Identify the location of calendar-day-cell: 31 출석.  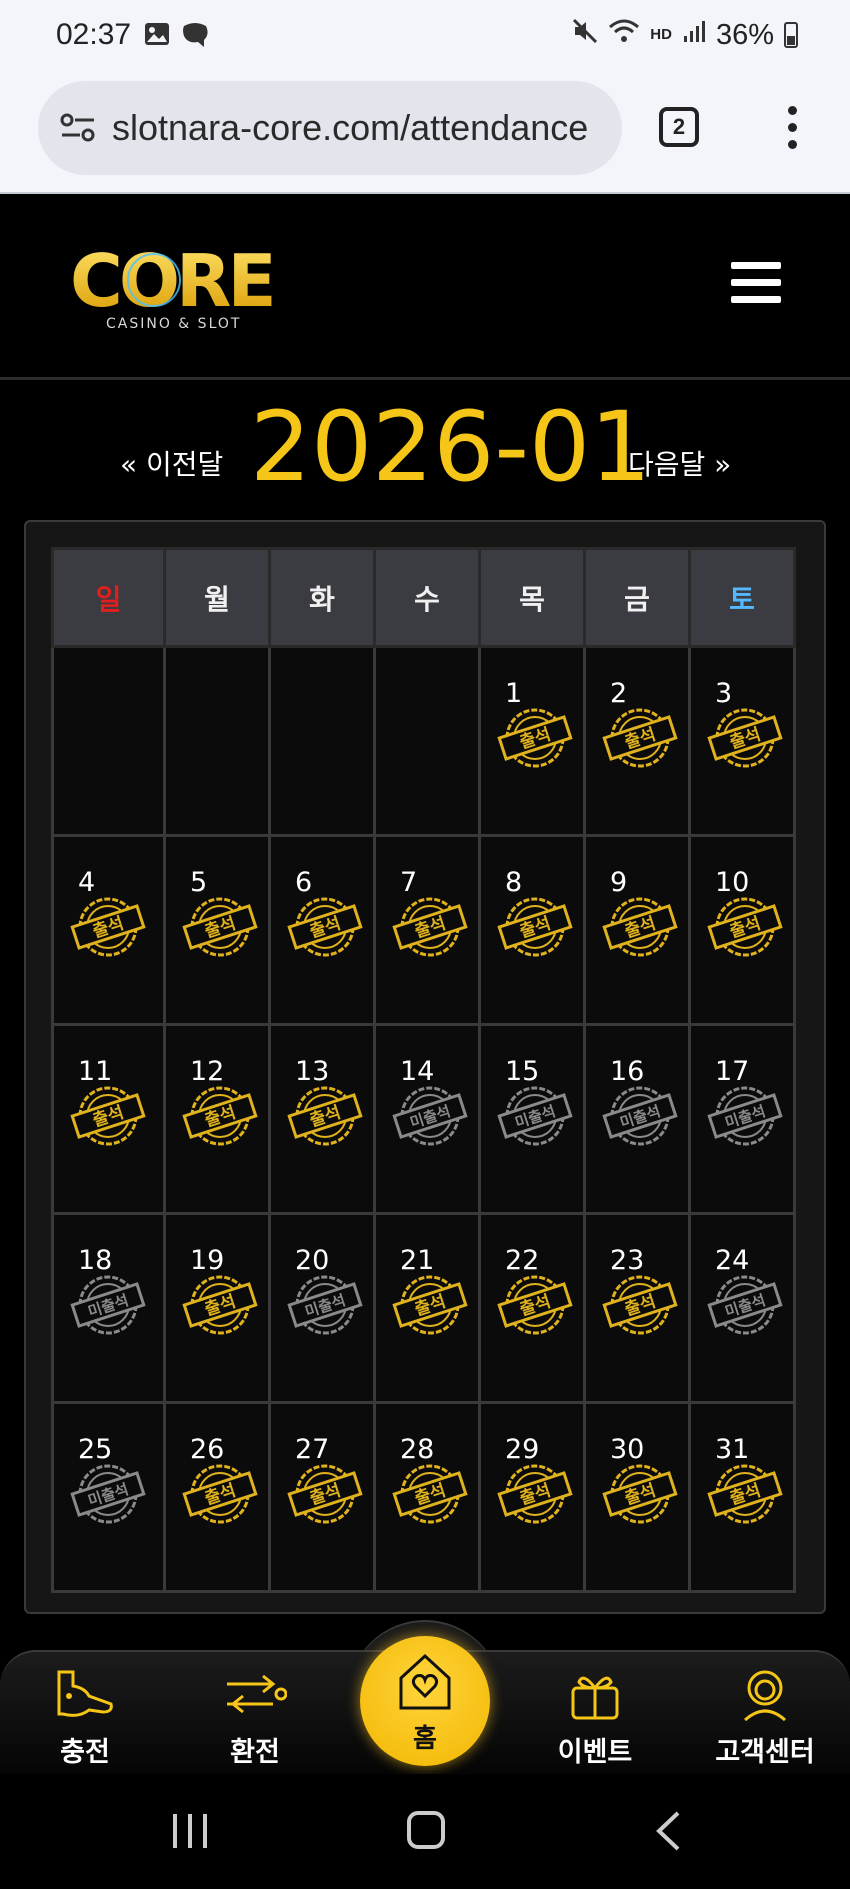
(742, 1497).